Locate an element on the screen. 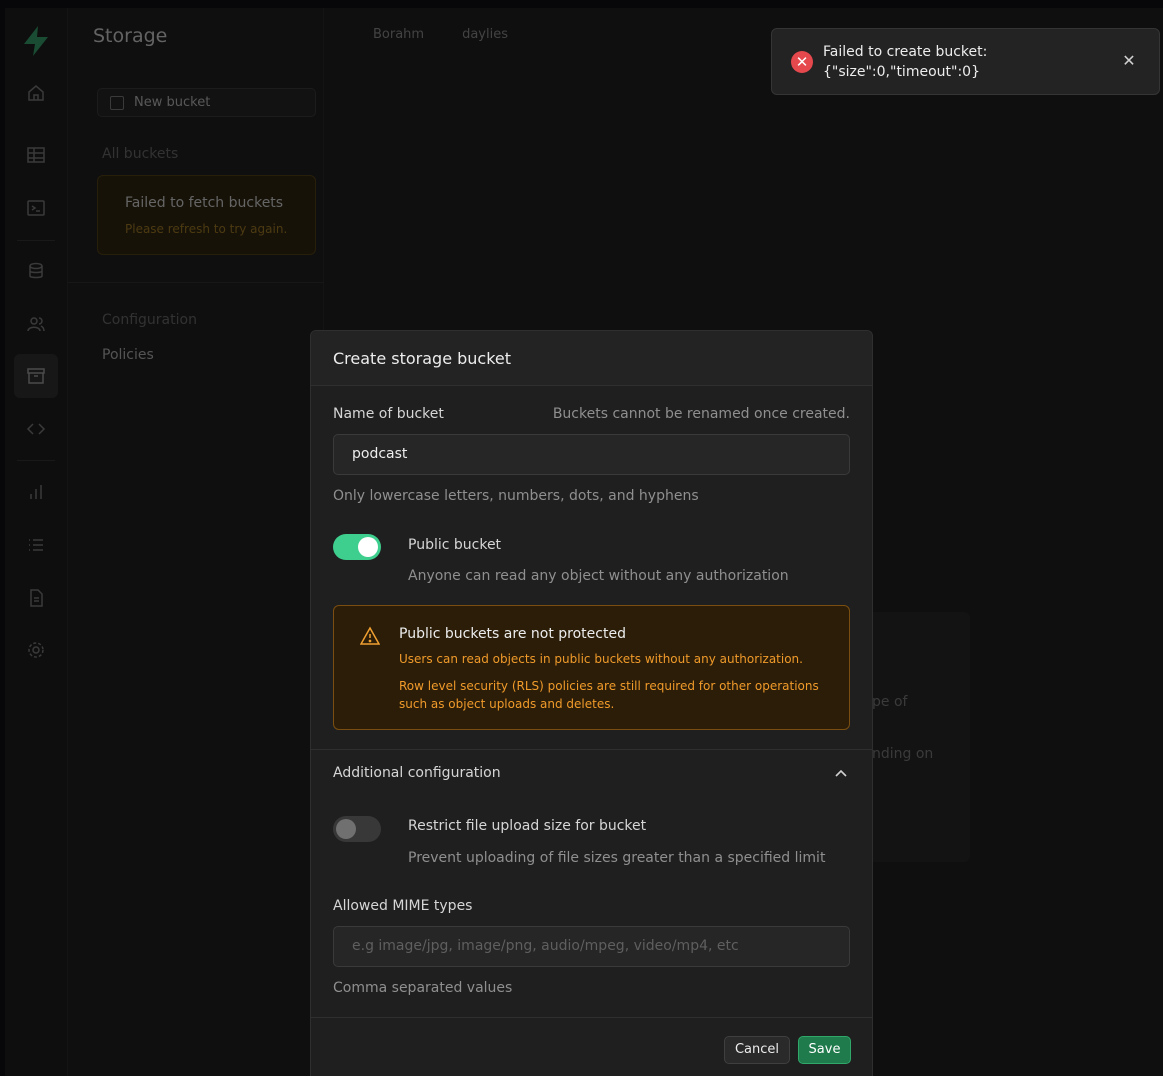  restrict-size-label: Restrict file upload size for bucket is located at coordinates (527, 826).